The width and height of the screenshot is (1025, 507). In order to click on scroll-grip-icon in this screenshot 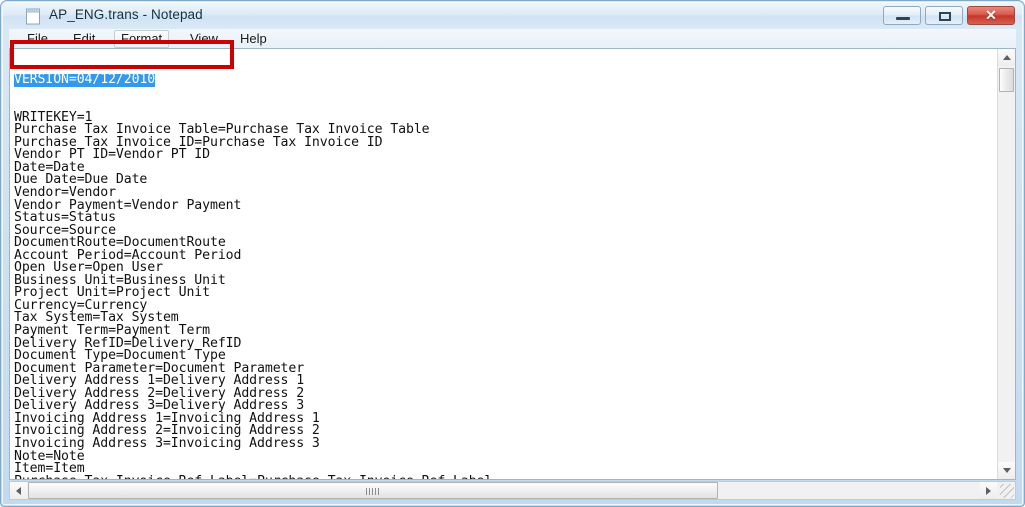, I will do `click(373, 491)`.